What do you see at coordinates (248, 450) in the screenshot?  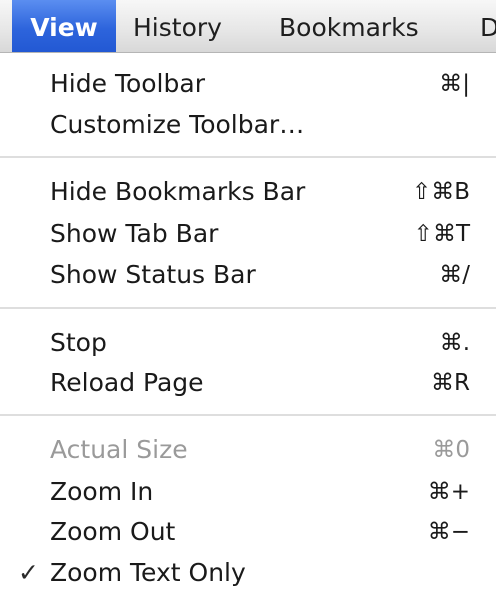 I see `menu-item-actual-size: Actual Size ⌘0` at bounding box center [248, 450].